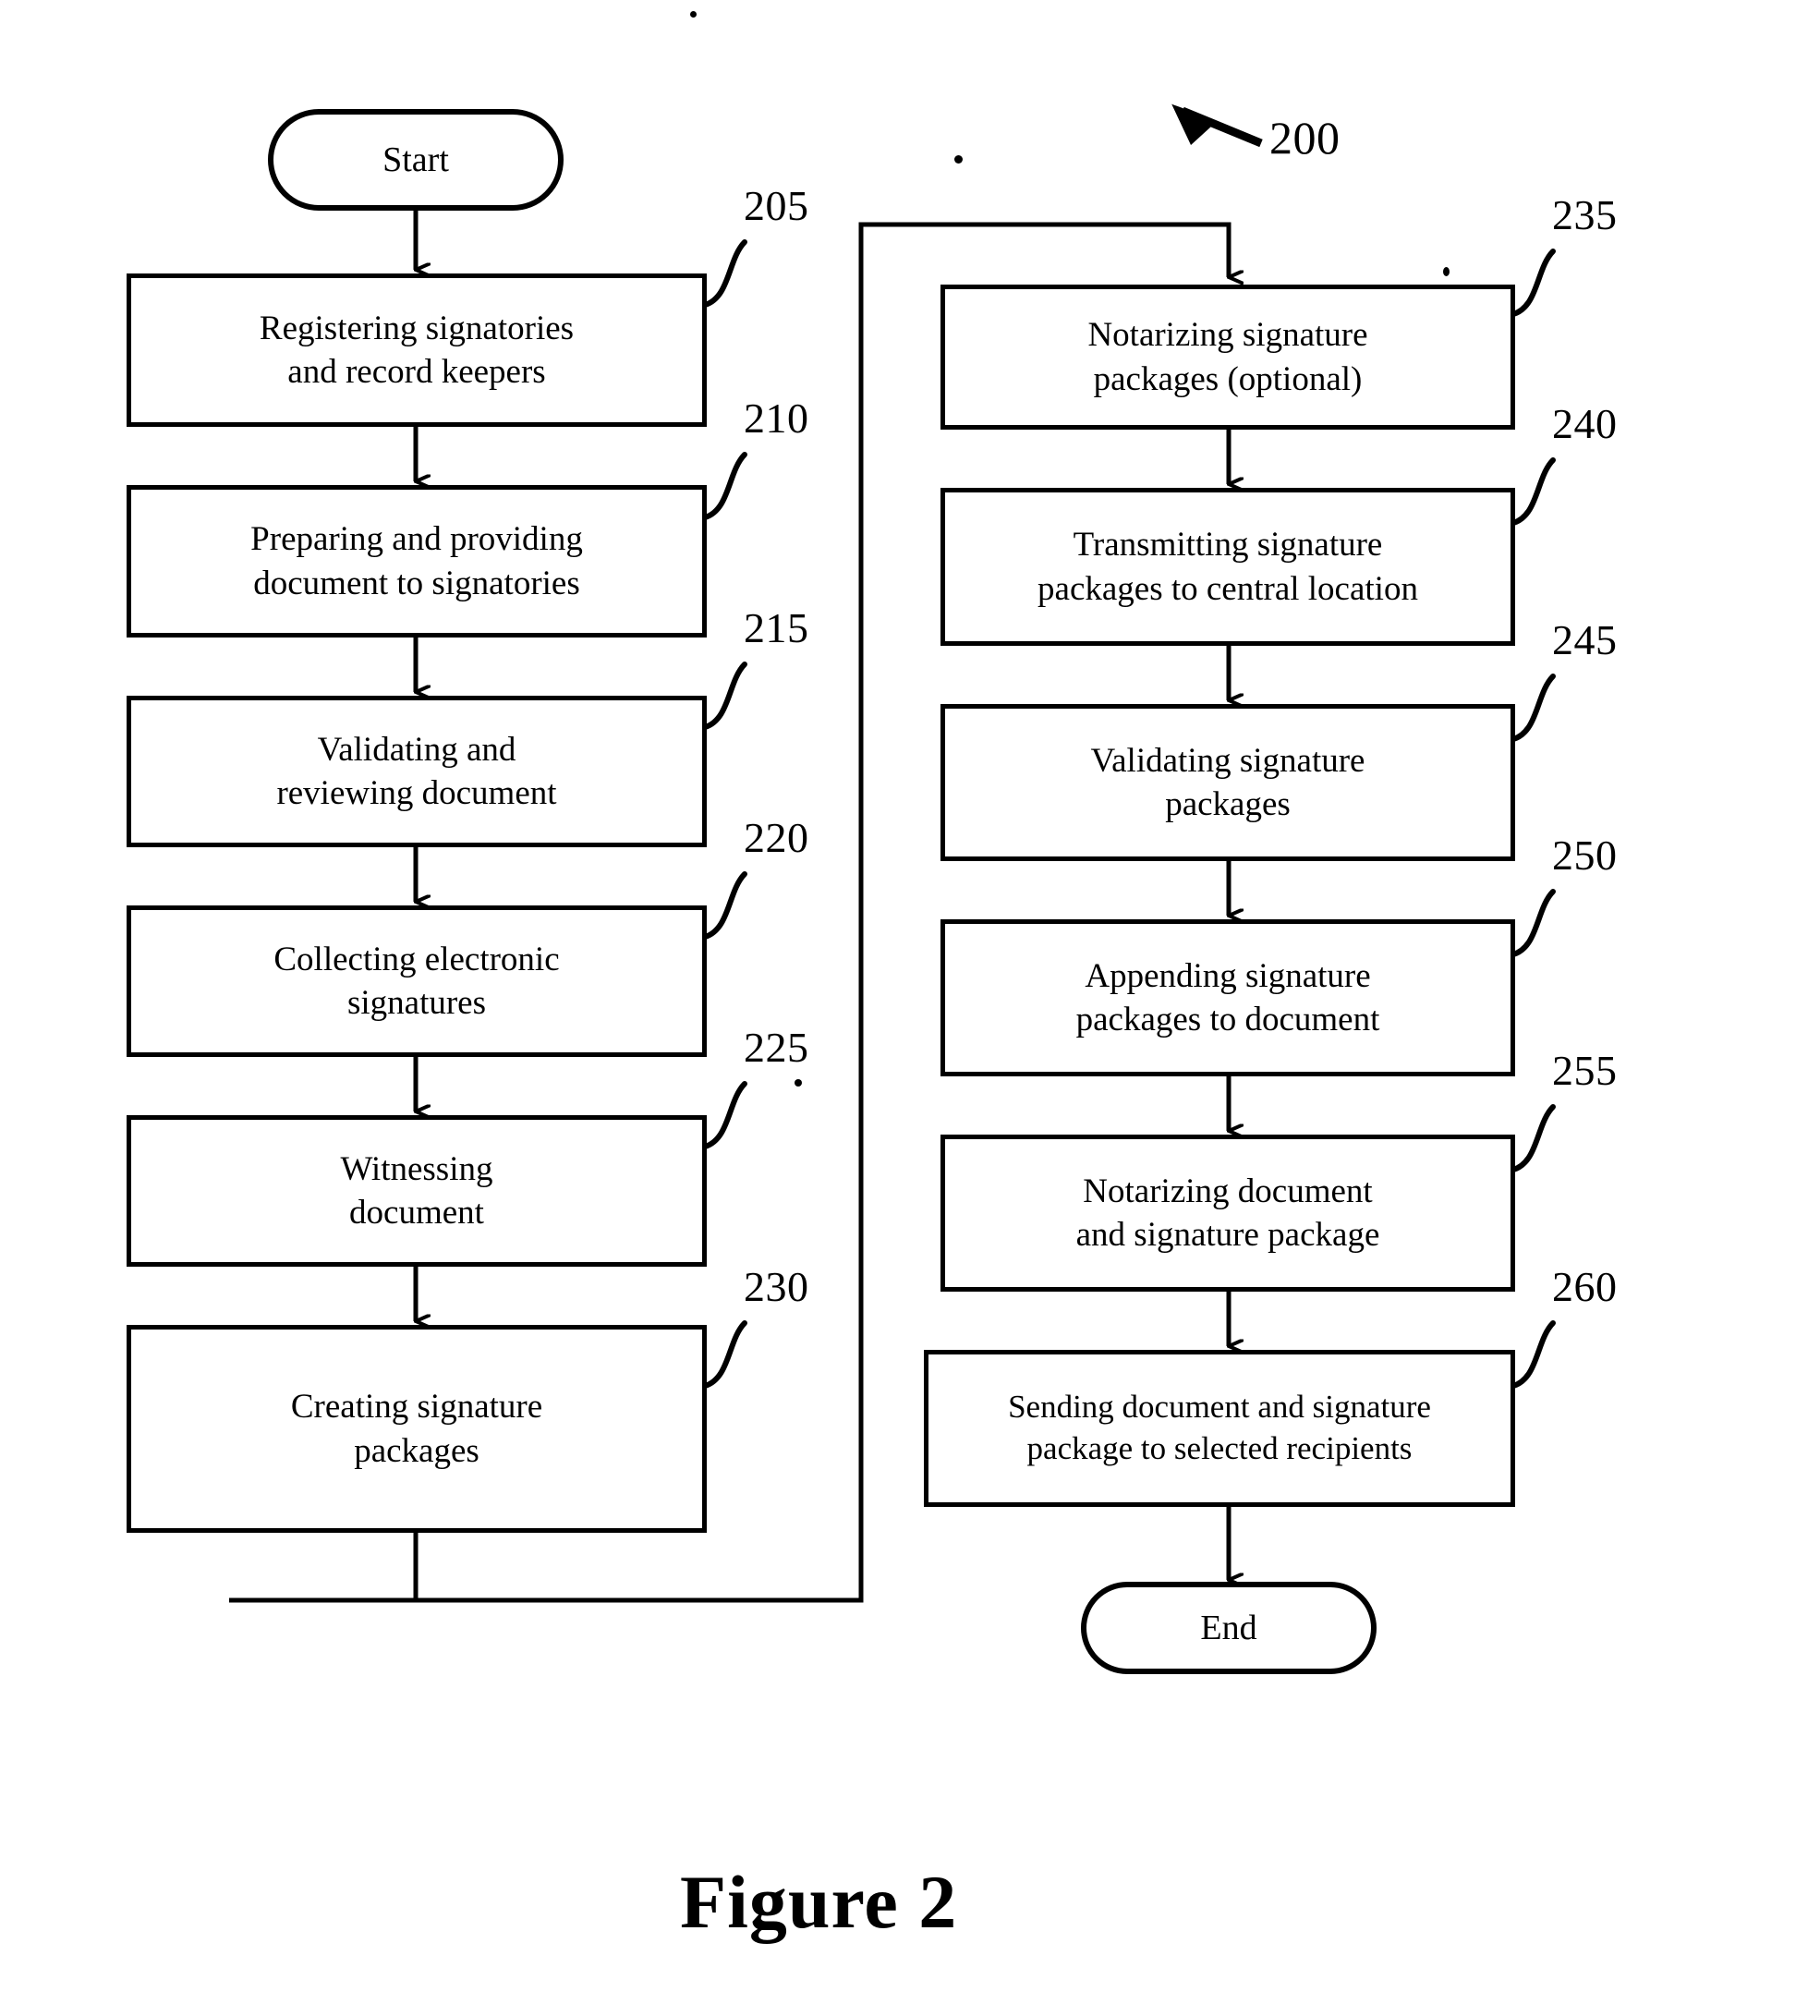  Describe the element at coordinates (1585, 423) in the screenshot. I see `reference-numeral-240: 240` at that location.